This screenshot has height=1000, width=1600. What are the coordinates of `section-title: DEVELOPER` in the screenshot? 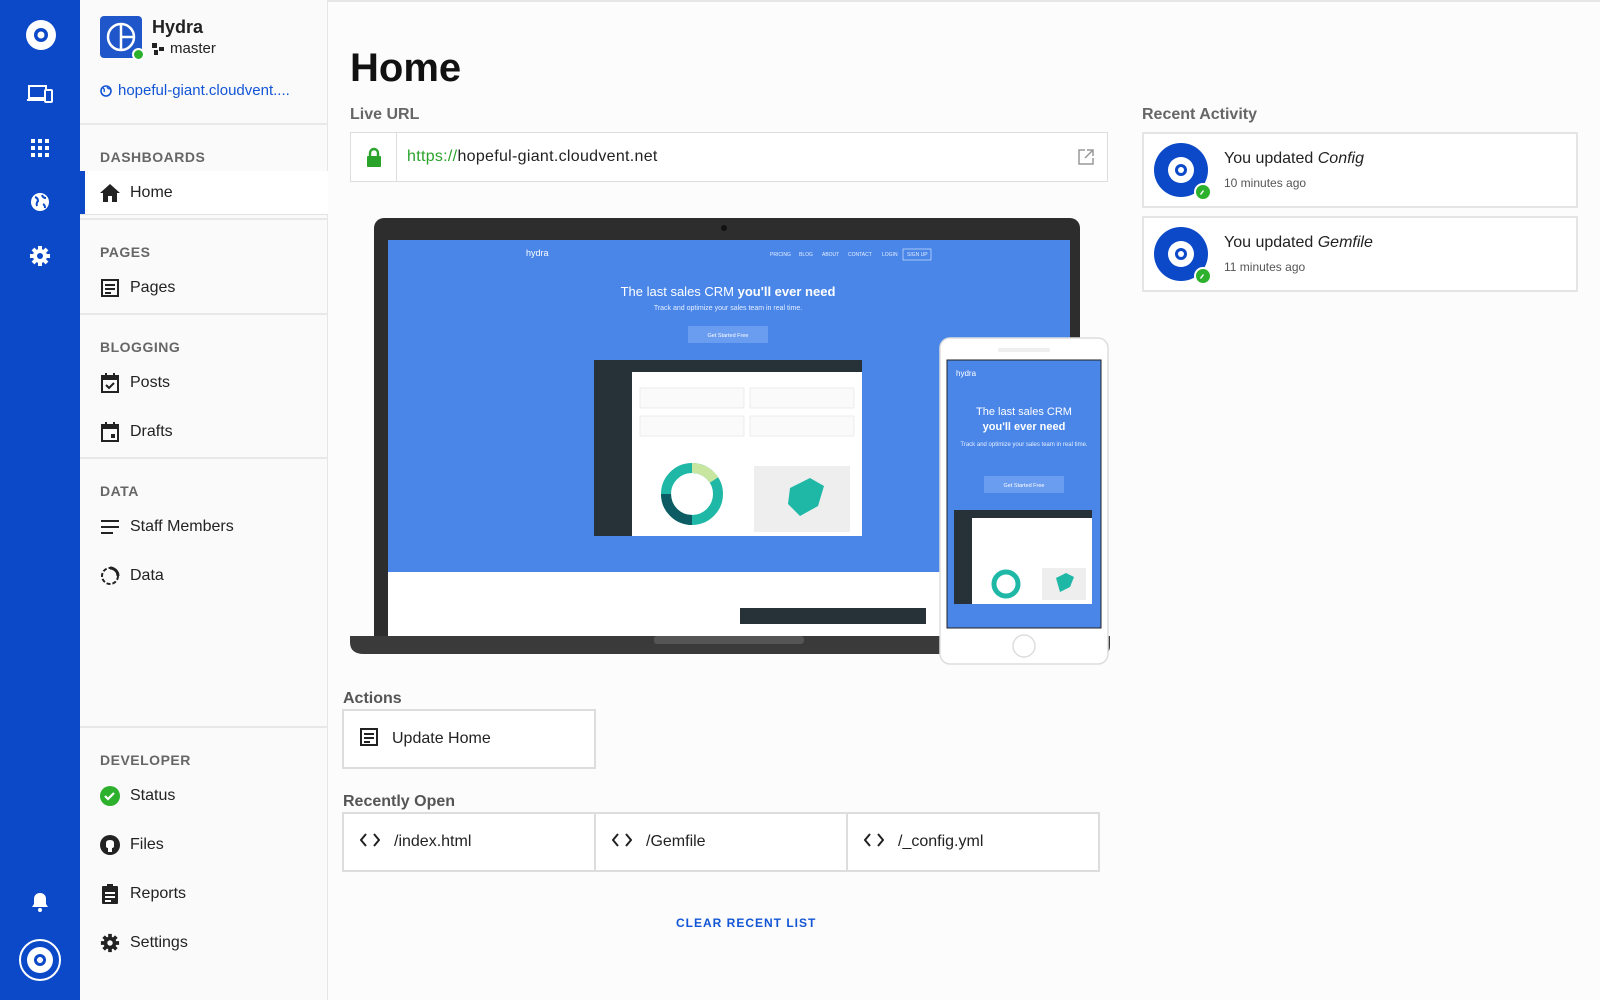 It's located at (145, 760).